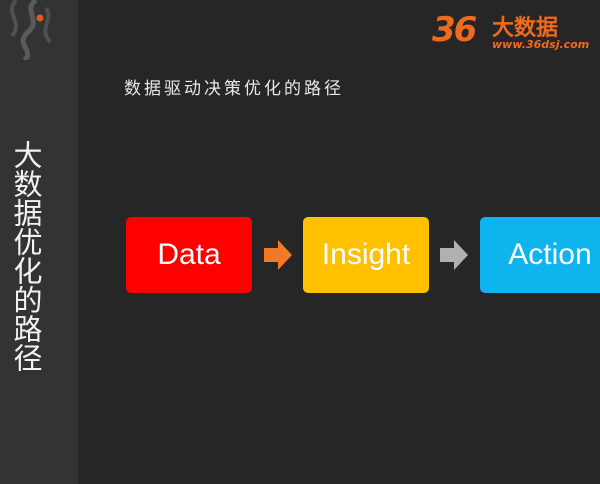 This screenshot has height=484, width=600. Describe the element at coordinates (512, 30) in the screenshot. I see `brand-logo: 36 大数据 www.36dsj.com` at that location.